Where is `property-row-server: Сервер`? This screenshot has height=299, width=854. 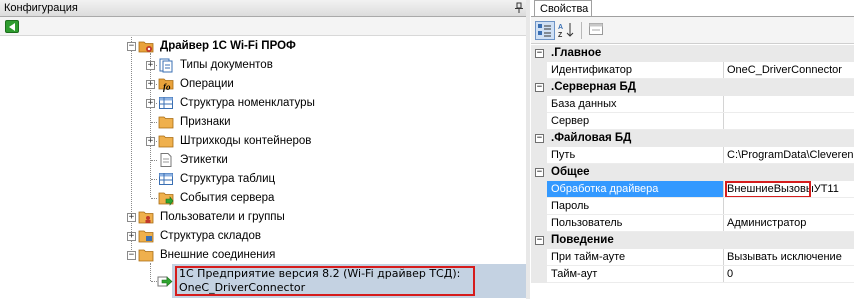 property-row-server: Сервер is located at coordinates (692, 121).